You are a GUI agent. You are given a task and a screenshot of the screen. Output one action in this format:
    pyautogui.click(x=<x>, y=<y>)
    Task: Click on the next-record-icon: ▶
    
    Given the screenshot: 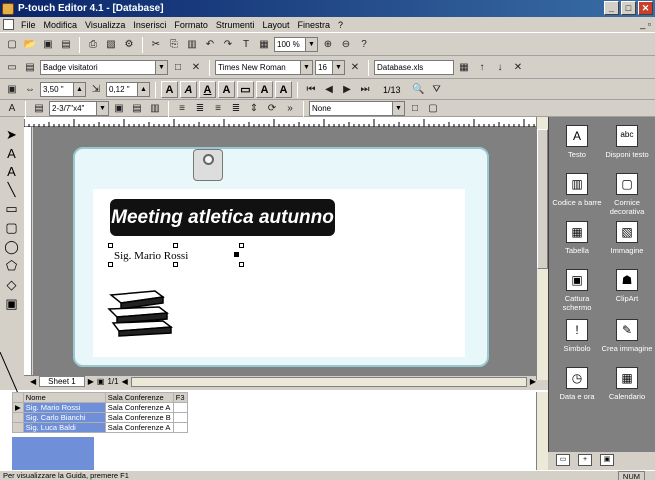 What is the action you would take?
    pyautogui.click(x=347, y=90)
    